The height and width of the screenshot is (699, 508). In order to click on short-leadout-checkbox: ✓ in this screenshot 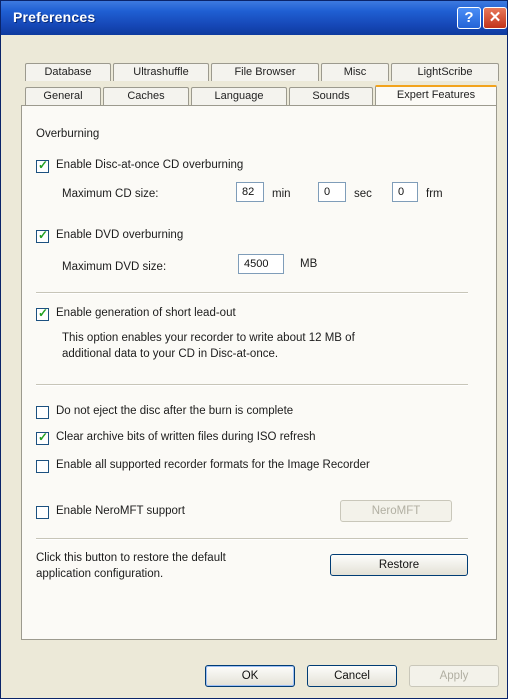, I will do `click(42, 313)`.